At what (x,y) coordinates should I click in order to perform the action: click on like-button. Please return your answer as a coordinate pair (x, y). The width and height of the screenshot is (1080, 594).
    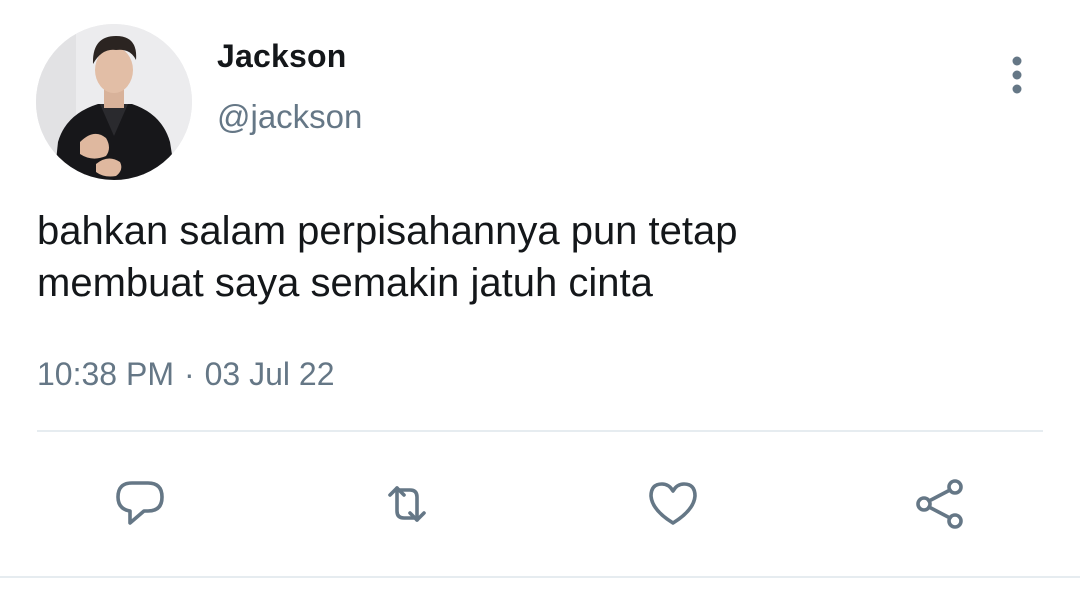
    Looking at the image, I should click on (673, 504).